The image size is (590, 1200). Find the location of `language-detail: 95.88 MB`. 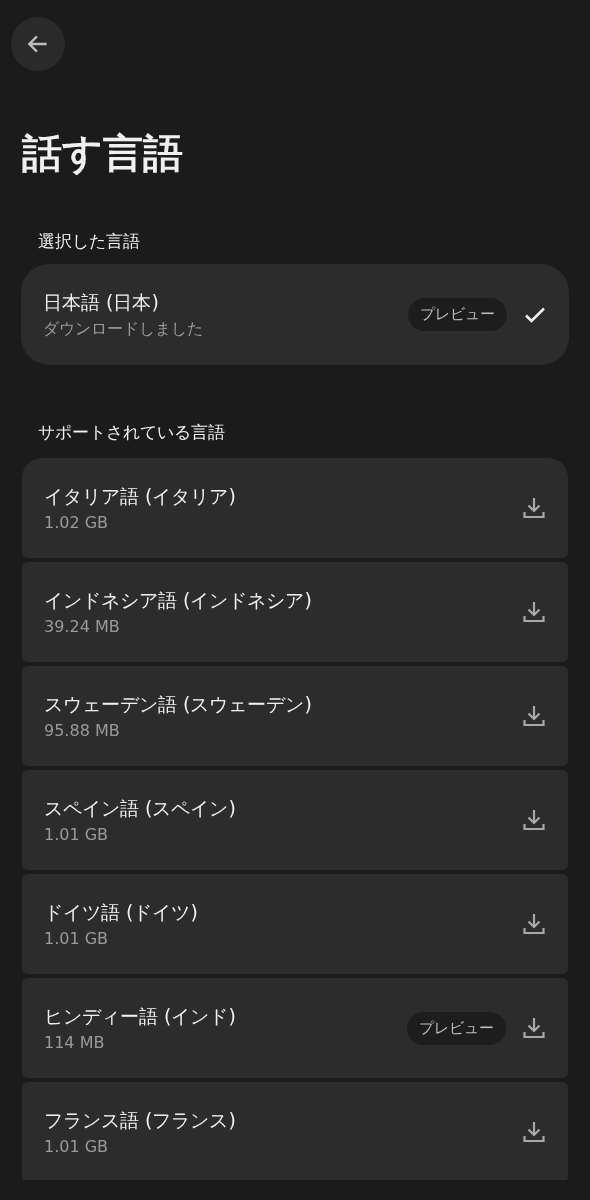

language-detail: 95.88 MB is located at coordinates (82, 730).